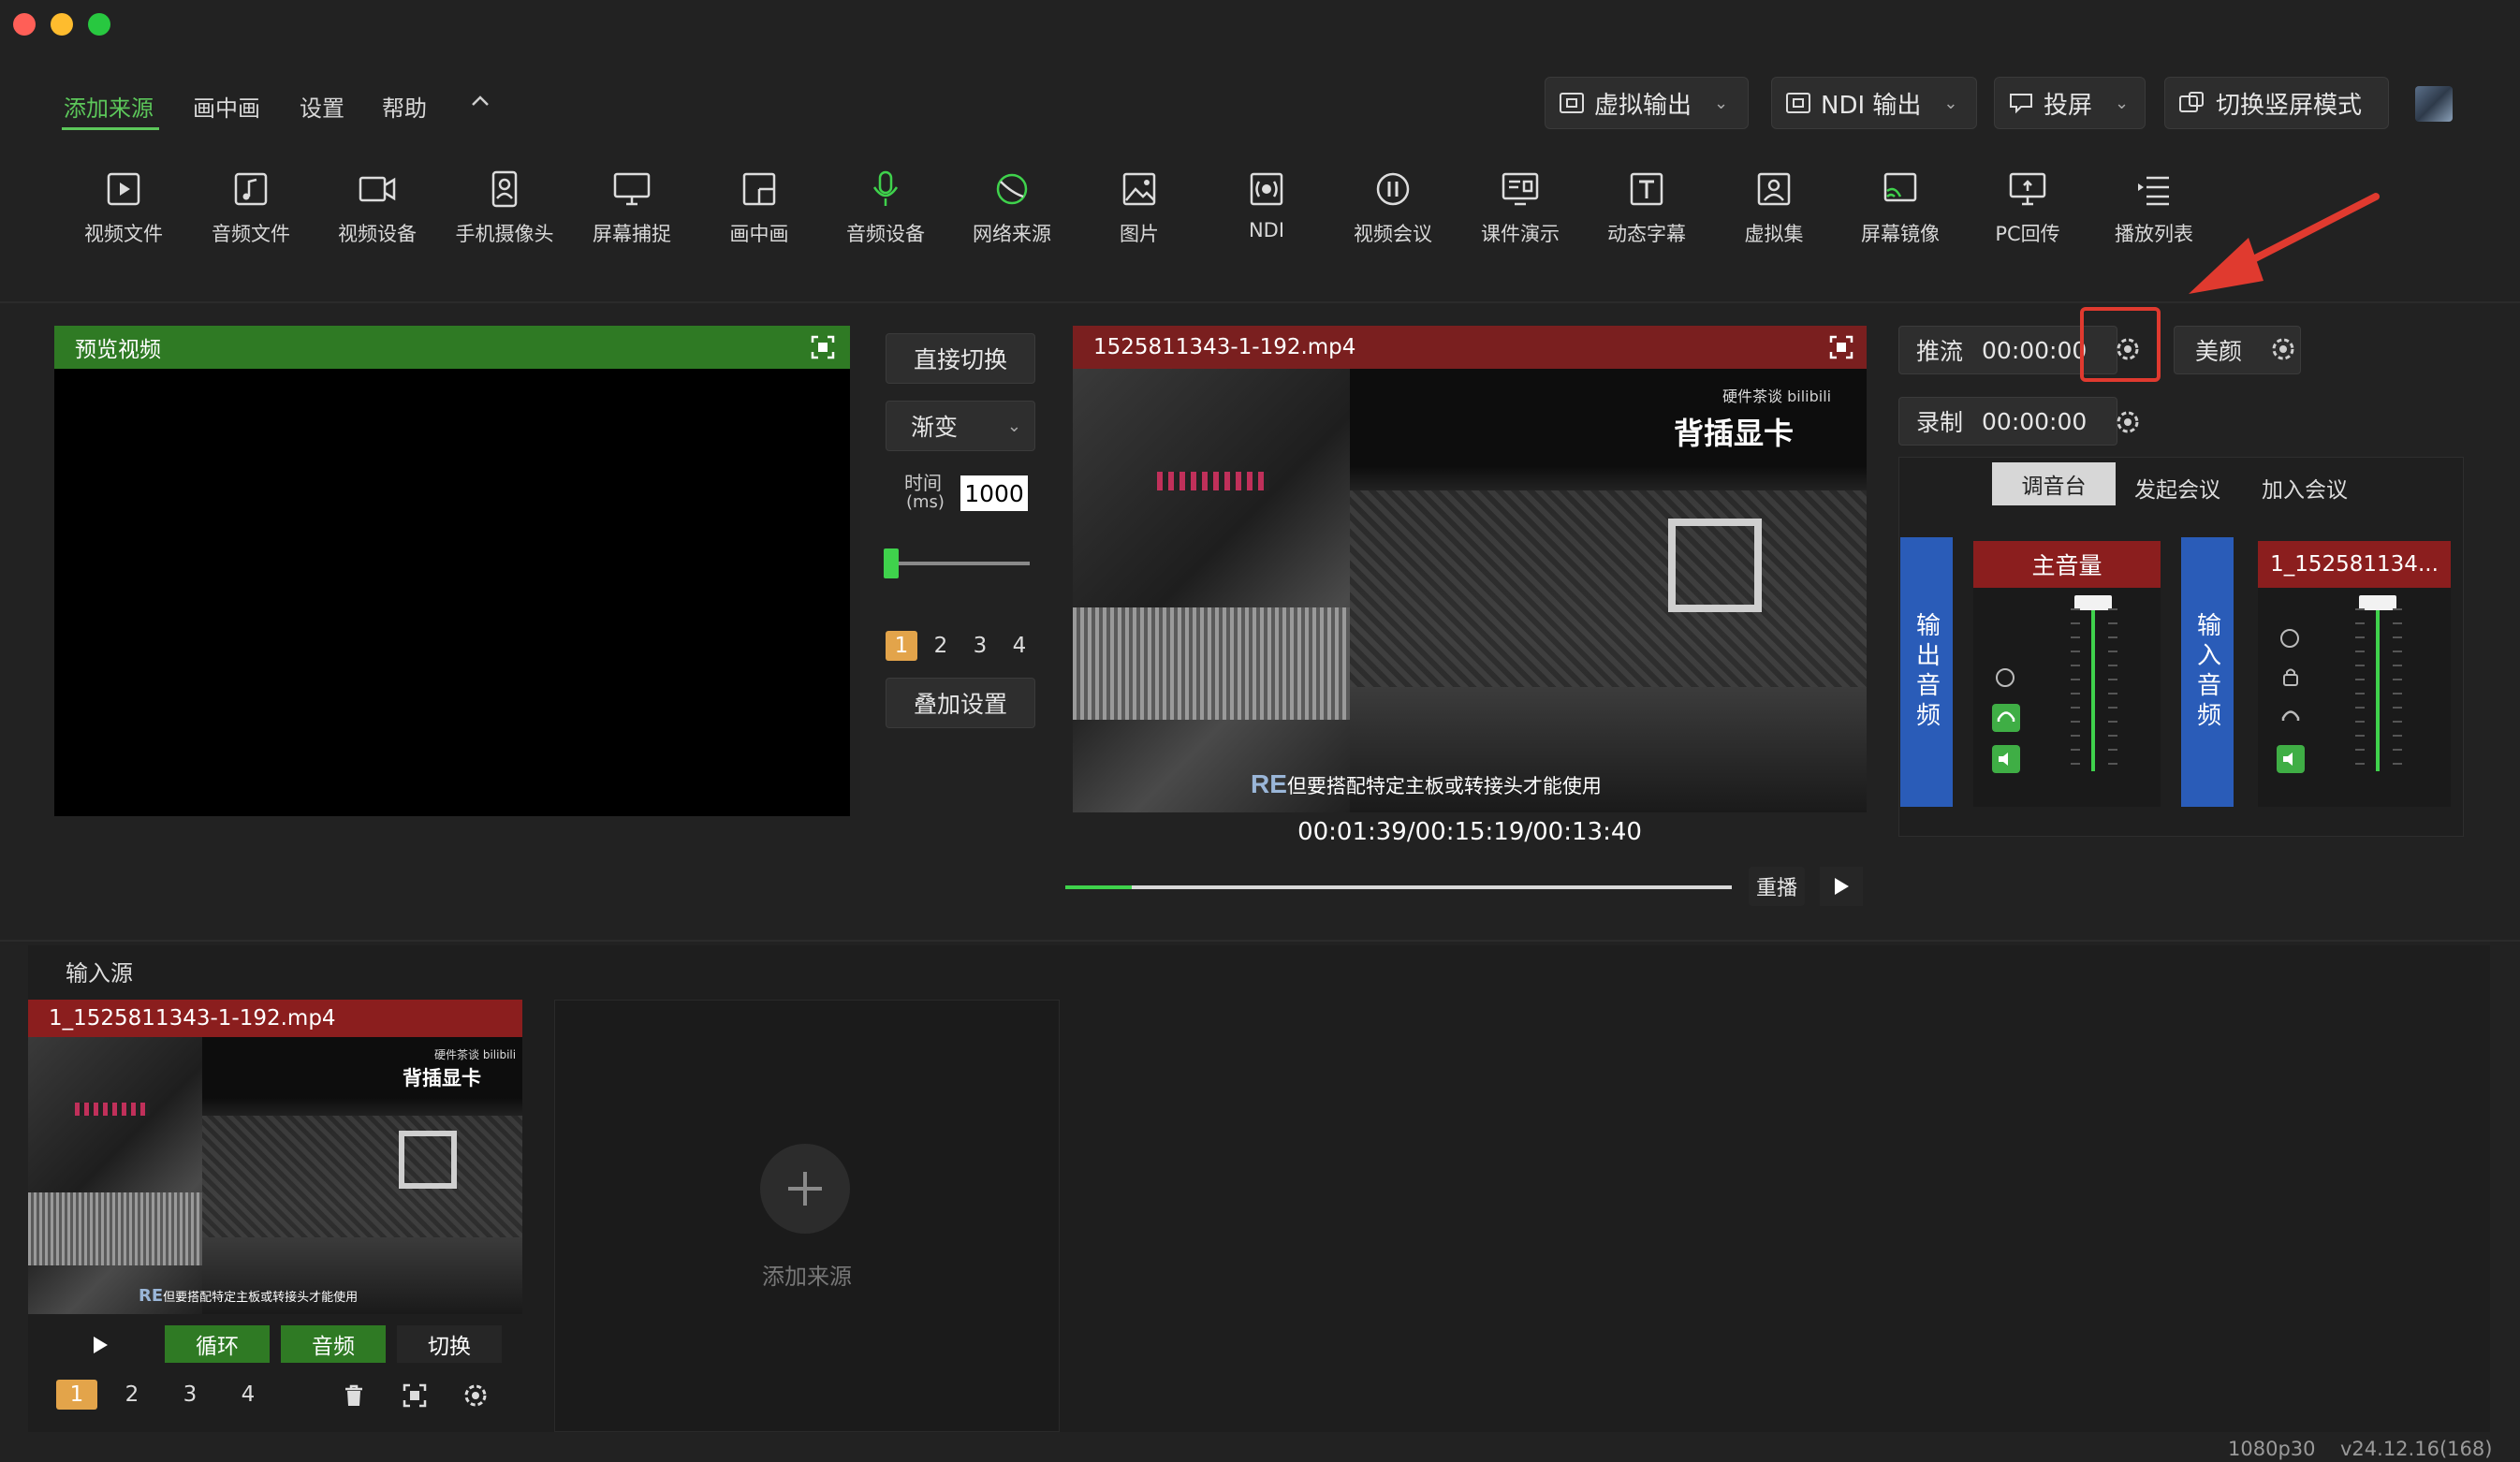 The image size is (2520, 1462). What do you see at coordinates (958, 564) in the screenshot?
I see `transition-slider-track` at bounding box center [958, 564].